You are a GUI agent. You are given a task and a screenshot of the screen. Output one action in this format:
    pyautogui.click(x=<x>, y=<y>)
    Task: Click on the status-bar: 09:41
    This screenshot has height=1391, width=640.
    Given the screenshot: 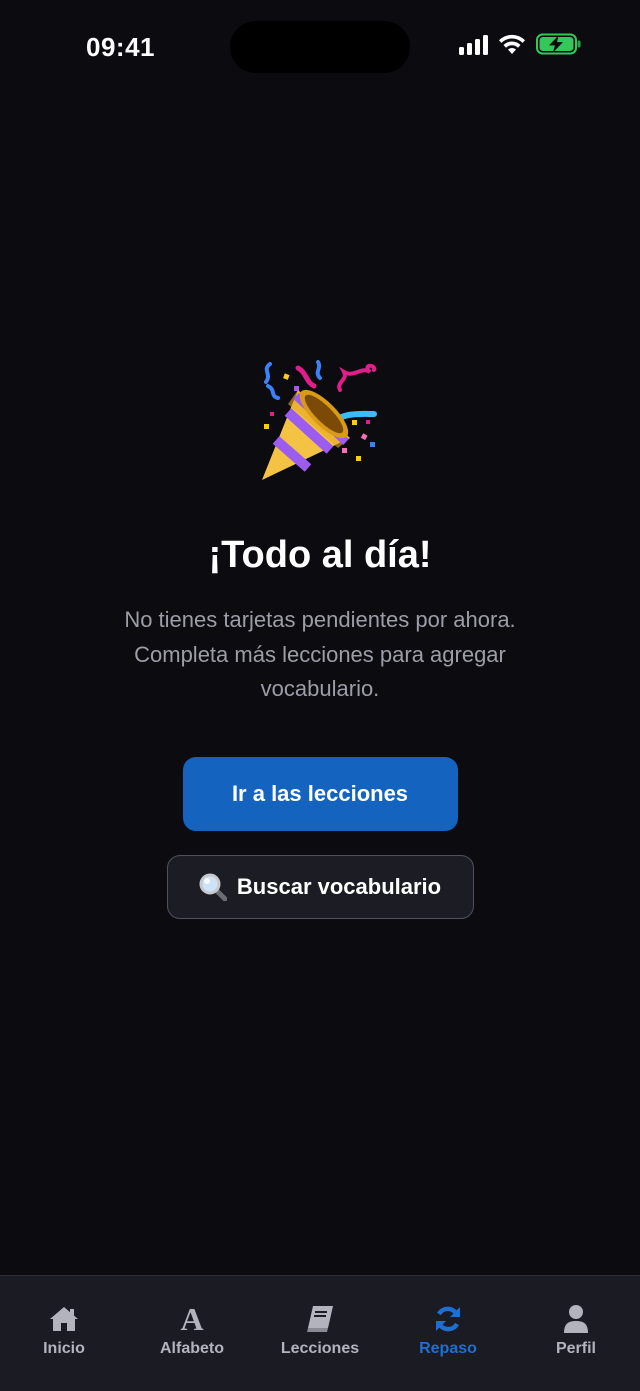 What is the action you would take?
    pyautogui.click(x=320, y=48)
    